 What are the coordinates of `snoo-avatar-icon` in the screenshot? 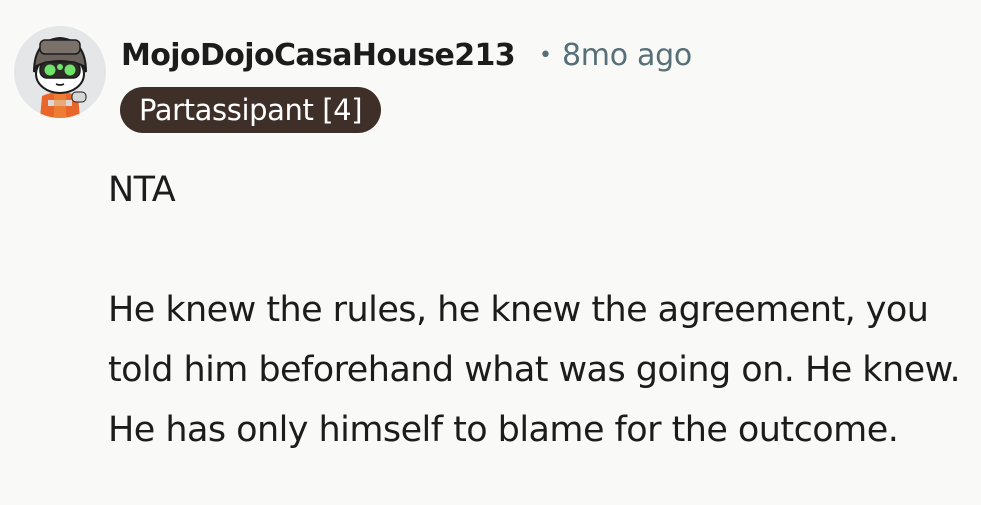 It's located at (60, 72).